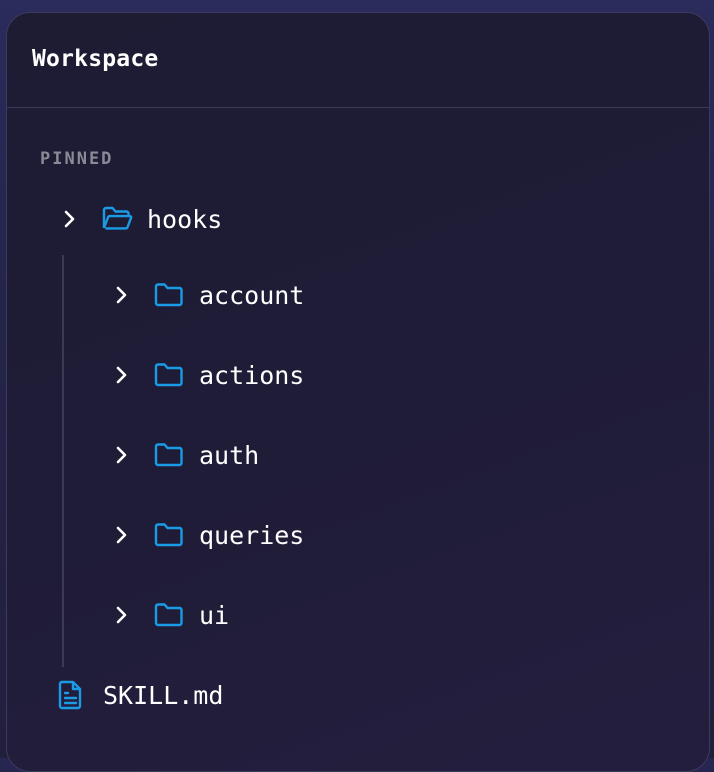 The height and width of the screenshot is (772, 714). I want to click on tree-item-label: SKILL.md, so click(163, 695).